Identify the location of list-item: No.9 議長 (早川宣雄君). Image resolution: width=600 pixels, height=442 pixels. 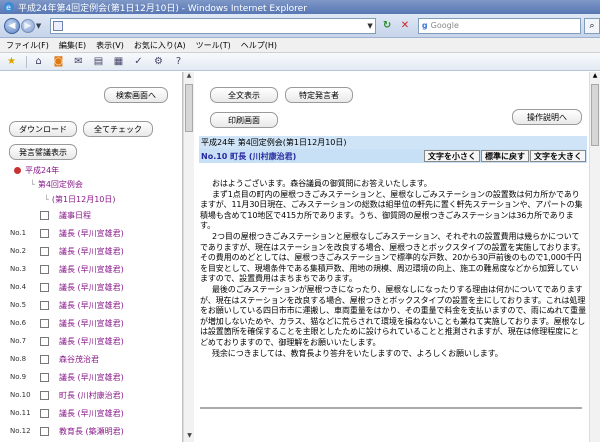
(96, 377).